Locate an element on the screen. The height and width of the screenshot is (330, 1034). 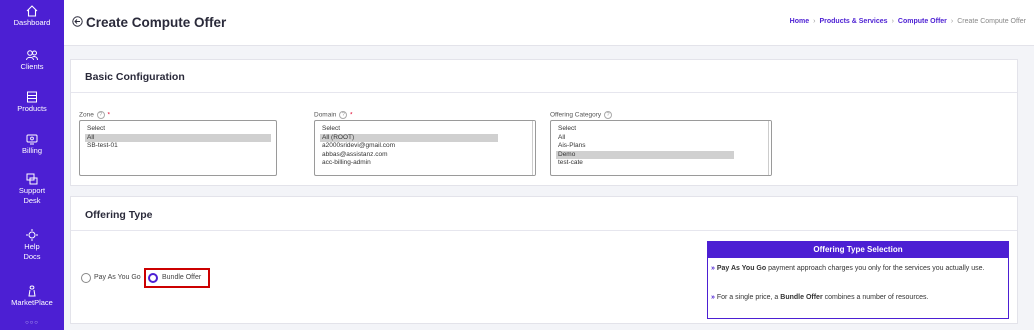
sidebar-item-label: Products is located at coordinates (32, 108).